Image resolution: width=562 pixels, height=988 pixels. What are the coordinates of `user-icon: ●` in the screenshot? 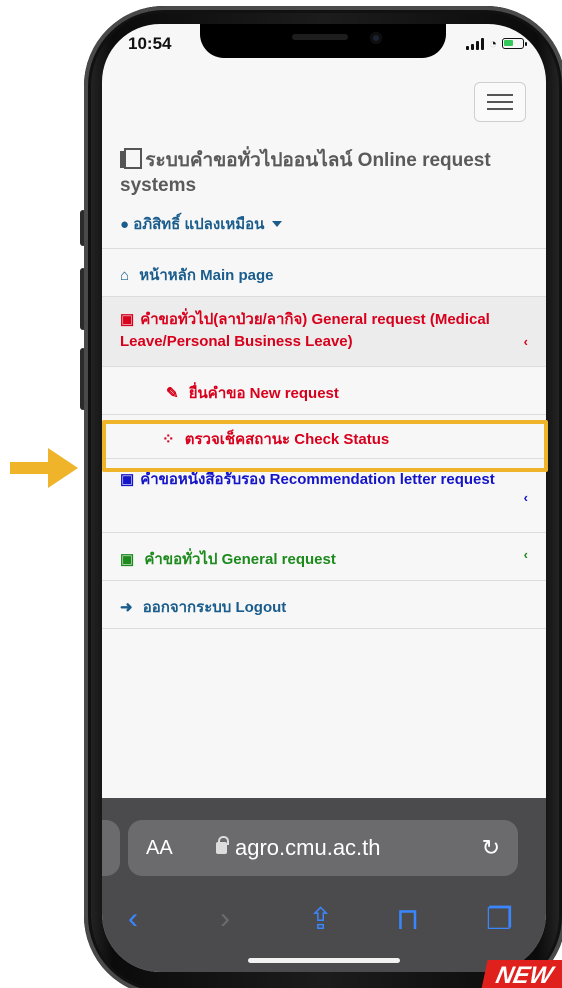 It's located at (125, 224).